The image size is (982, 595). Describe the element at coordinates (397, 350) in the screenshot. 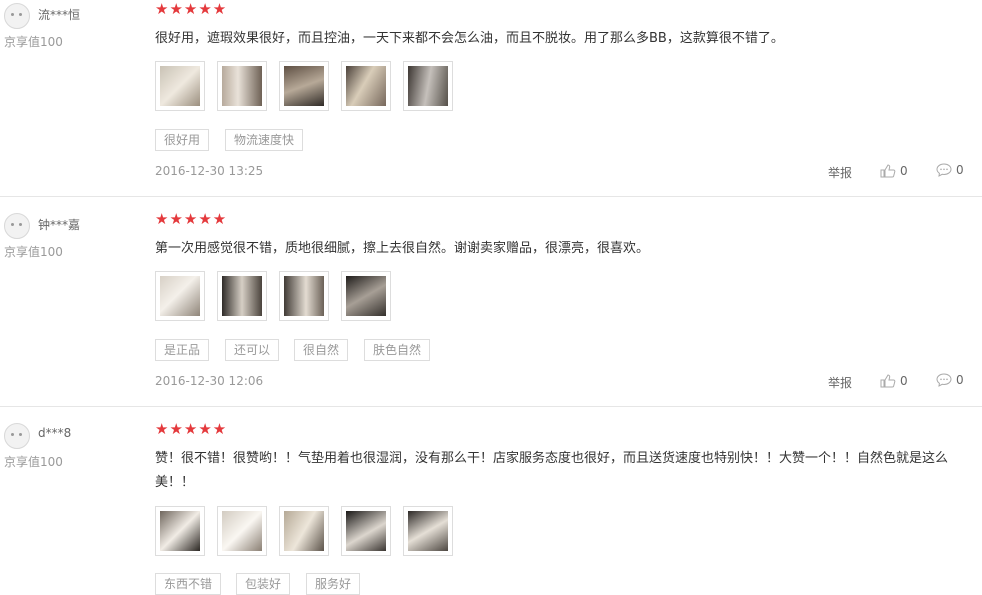

I see `tag: 肤色自然` at that location.